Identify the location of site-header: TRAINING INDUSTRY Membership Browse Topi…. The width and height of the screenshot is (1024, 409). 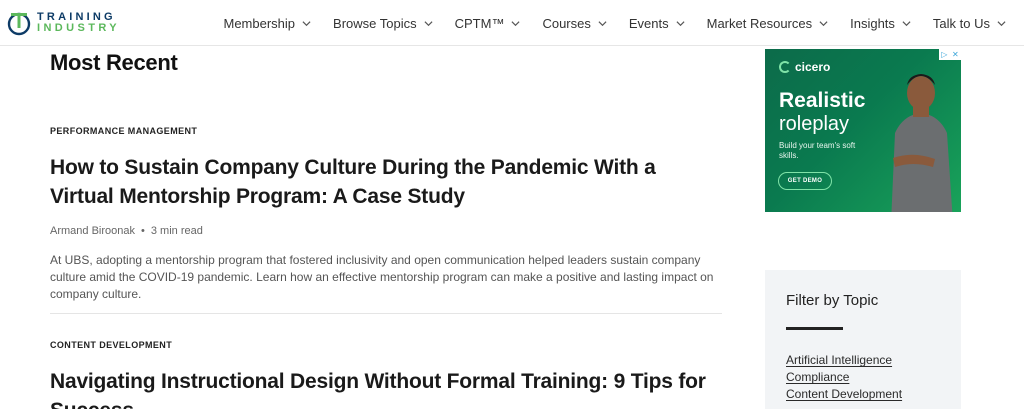
(512, 23).